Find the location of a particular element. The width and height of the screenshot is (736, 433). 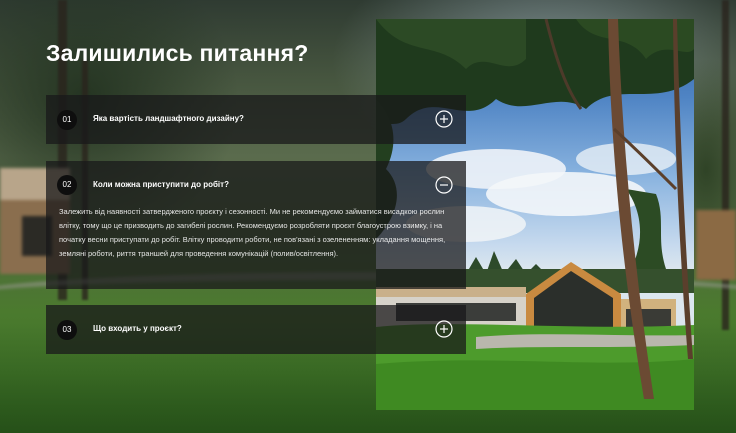

faq-number-badge: 02 is located at coordinates (67, 185).